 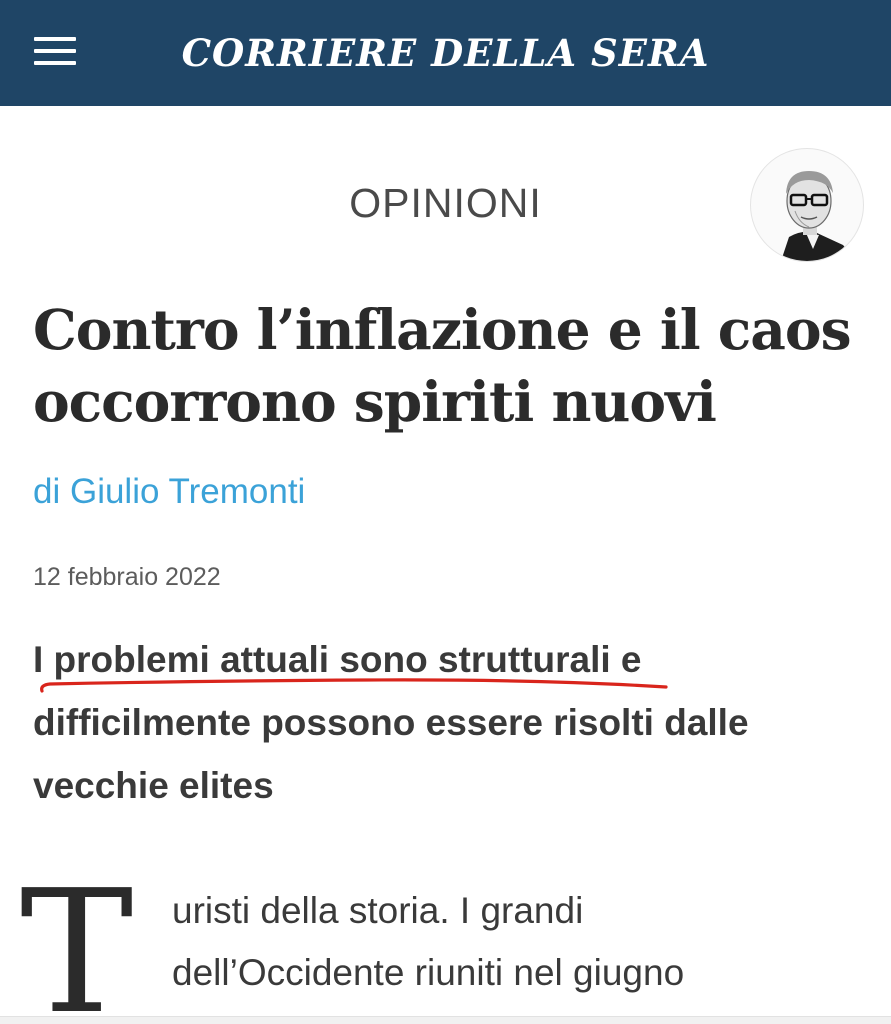 What do you see at coordinates (127, 577) in the screenshot?
I see `publication-date: 12 febbraio 2022` at bounding box center [127, 577].